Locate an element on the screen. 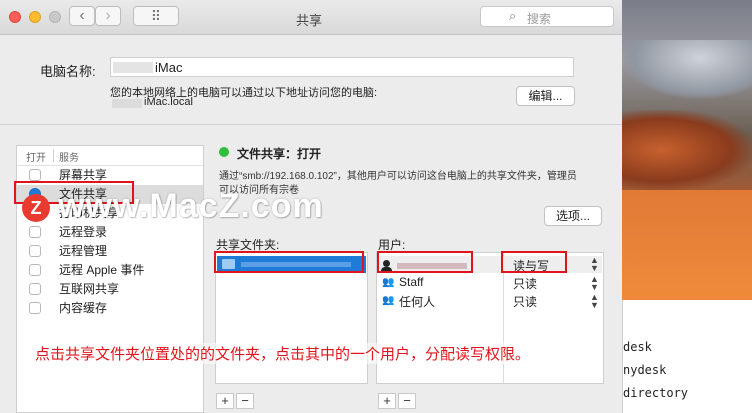 Image resolution: width=752 pixels, height=413 pixels. show-all-button: ⠿ is located at coordinates (156, 16).